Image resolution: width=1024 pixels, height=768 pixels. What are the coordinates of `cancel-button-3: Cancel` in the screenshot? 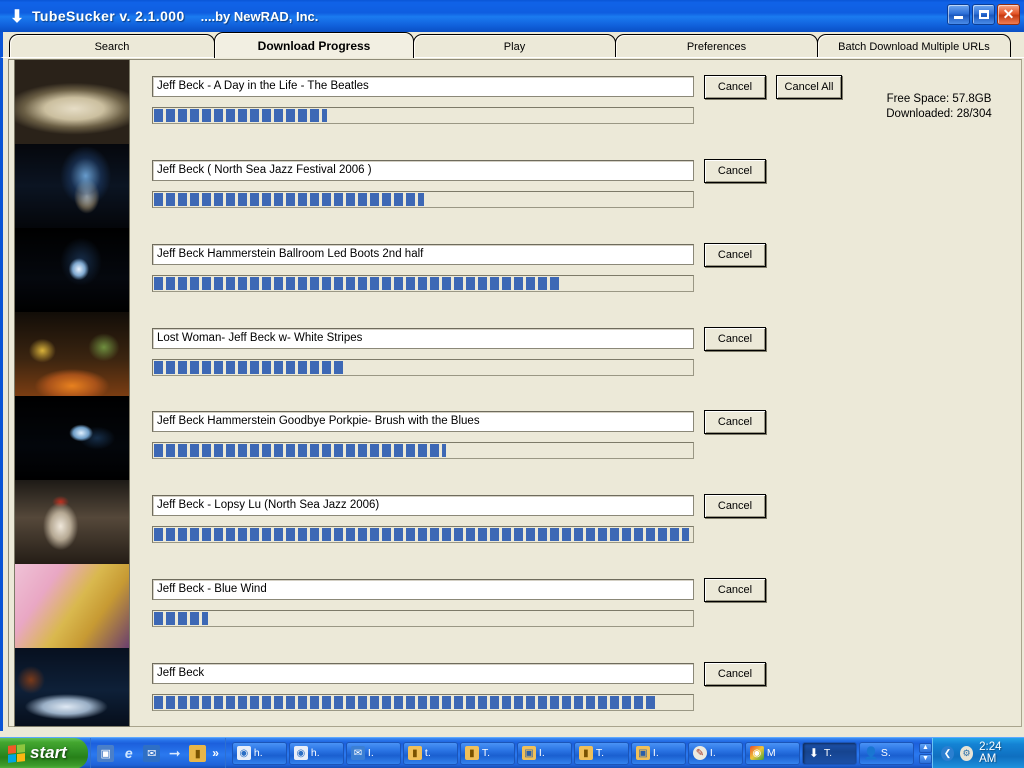 It's located at (735, 255).